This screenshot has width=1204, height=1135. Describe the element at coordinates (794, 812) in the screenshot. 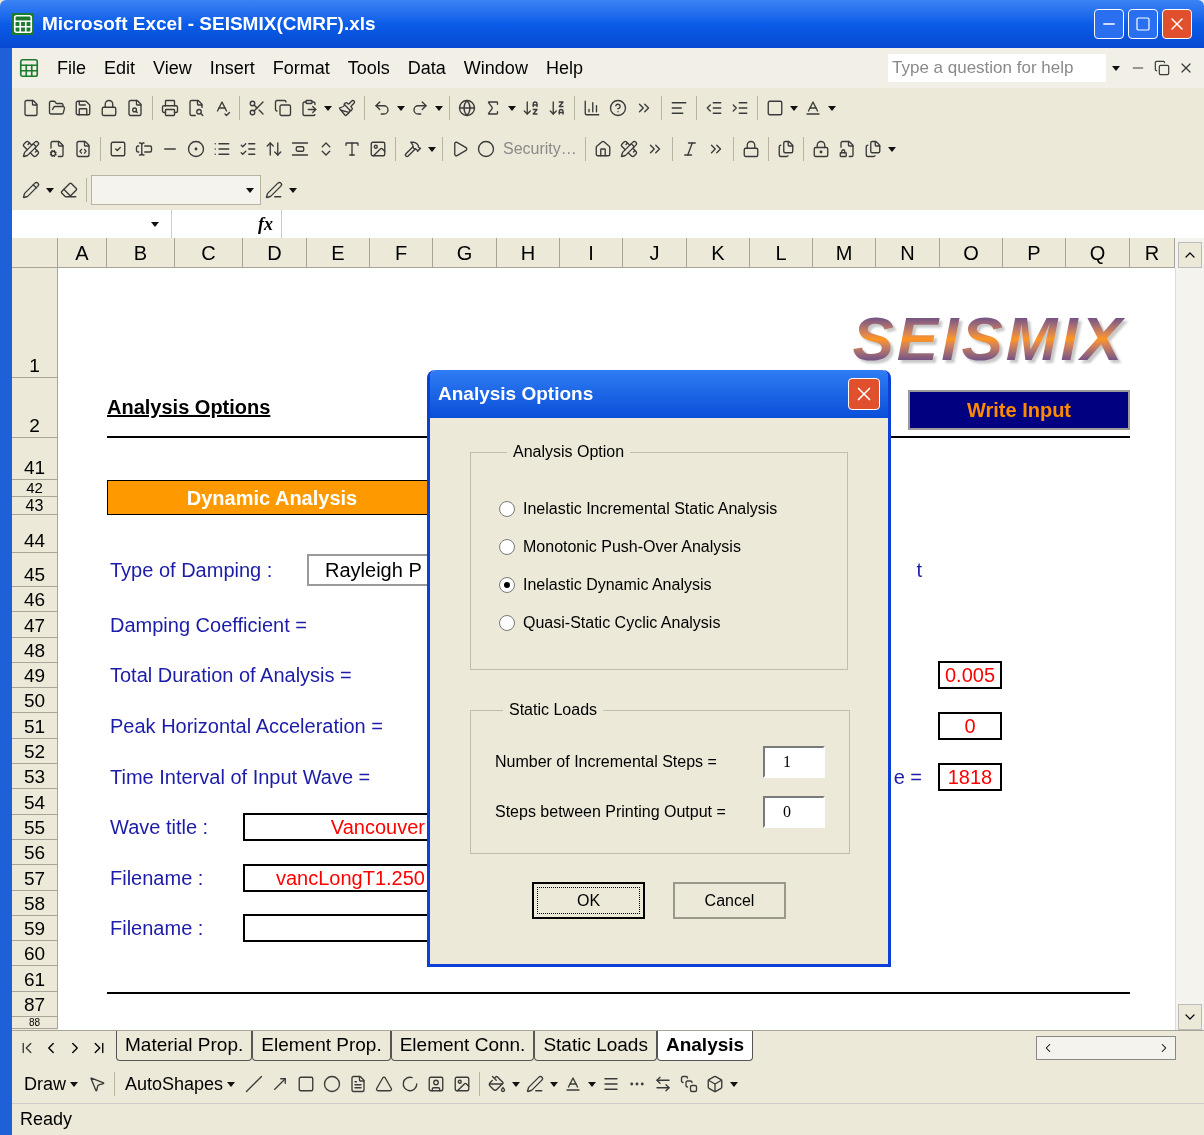

I see `number-field: 0` at that location.